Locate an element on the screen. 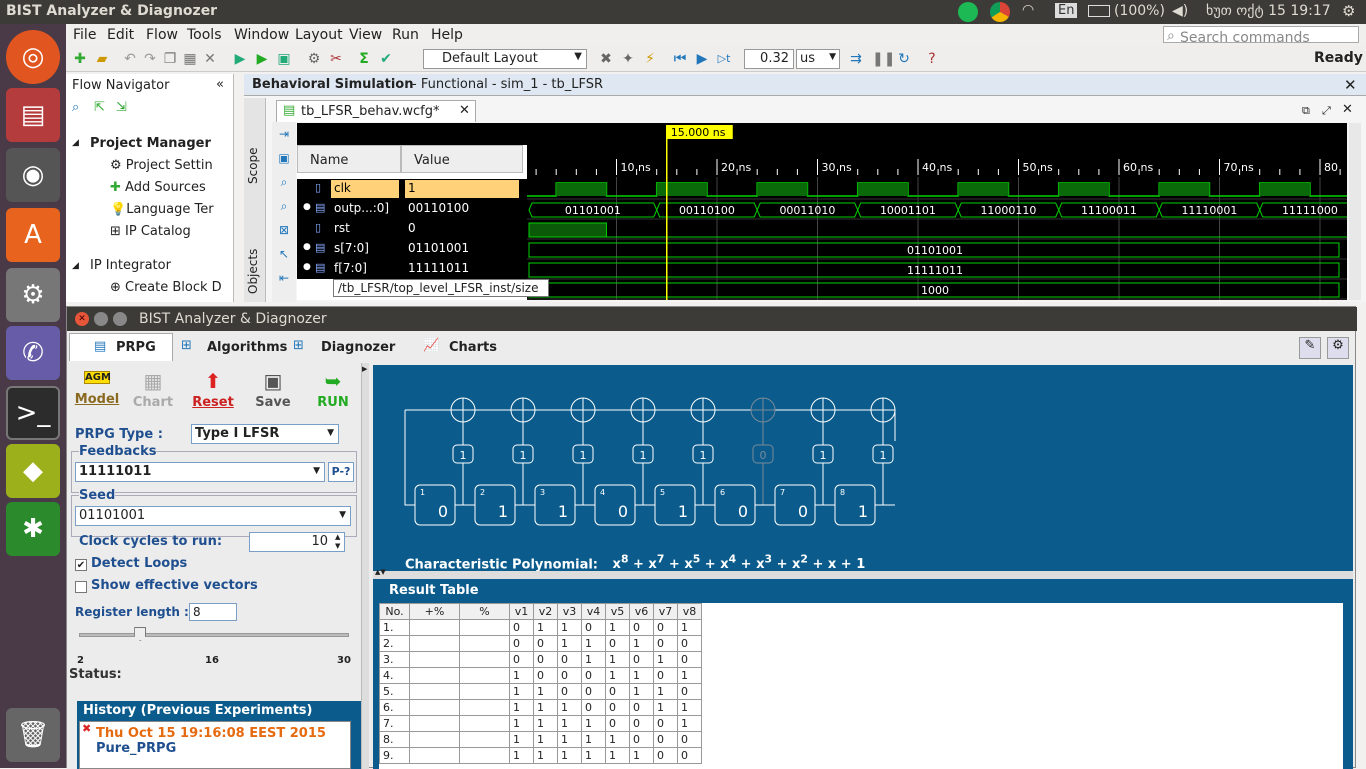 Image resolution: width=1366 pixels, height=769 pixels. cursor-icon: ↖ is located at coordinates (284, 254).